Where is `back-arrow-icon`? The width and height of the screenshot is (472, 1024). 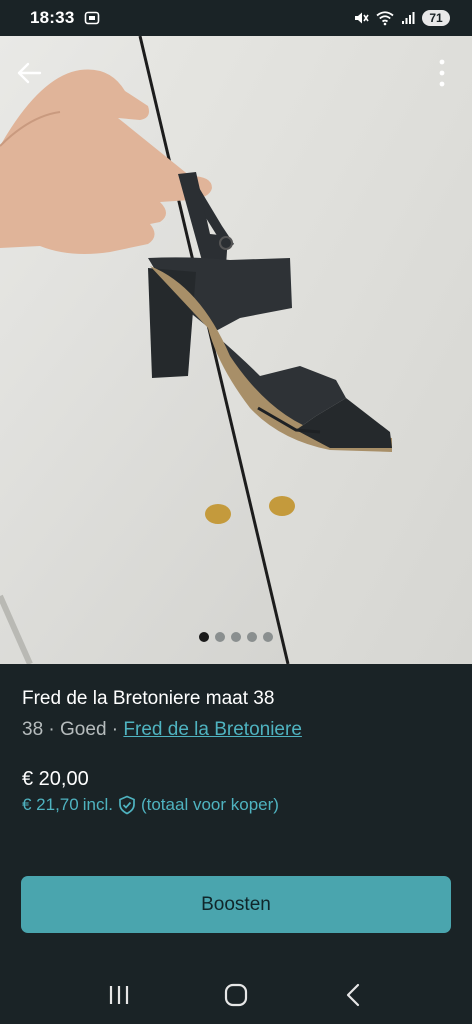 back-arrow-icon is located at coordinates (29, 73).